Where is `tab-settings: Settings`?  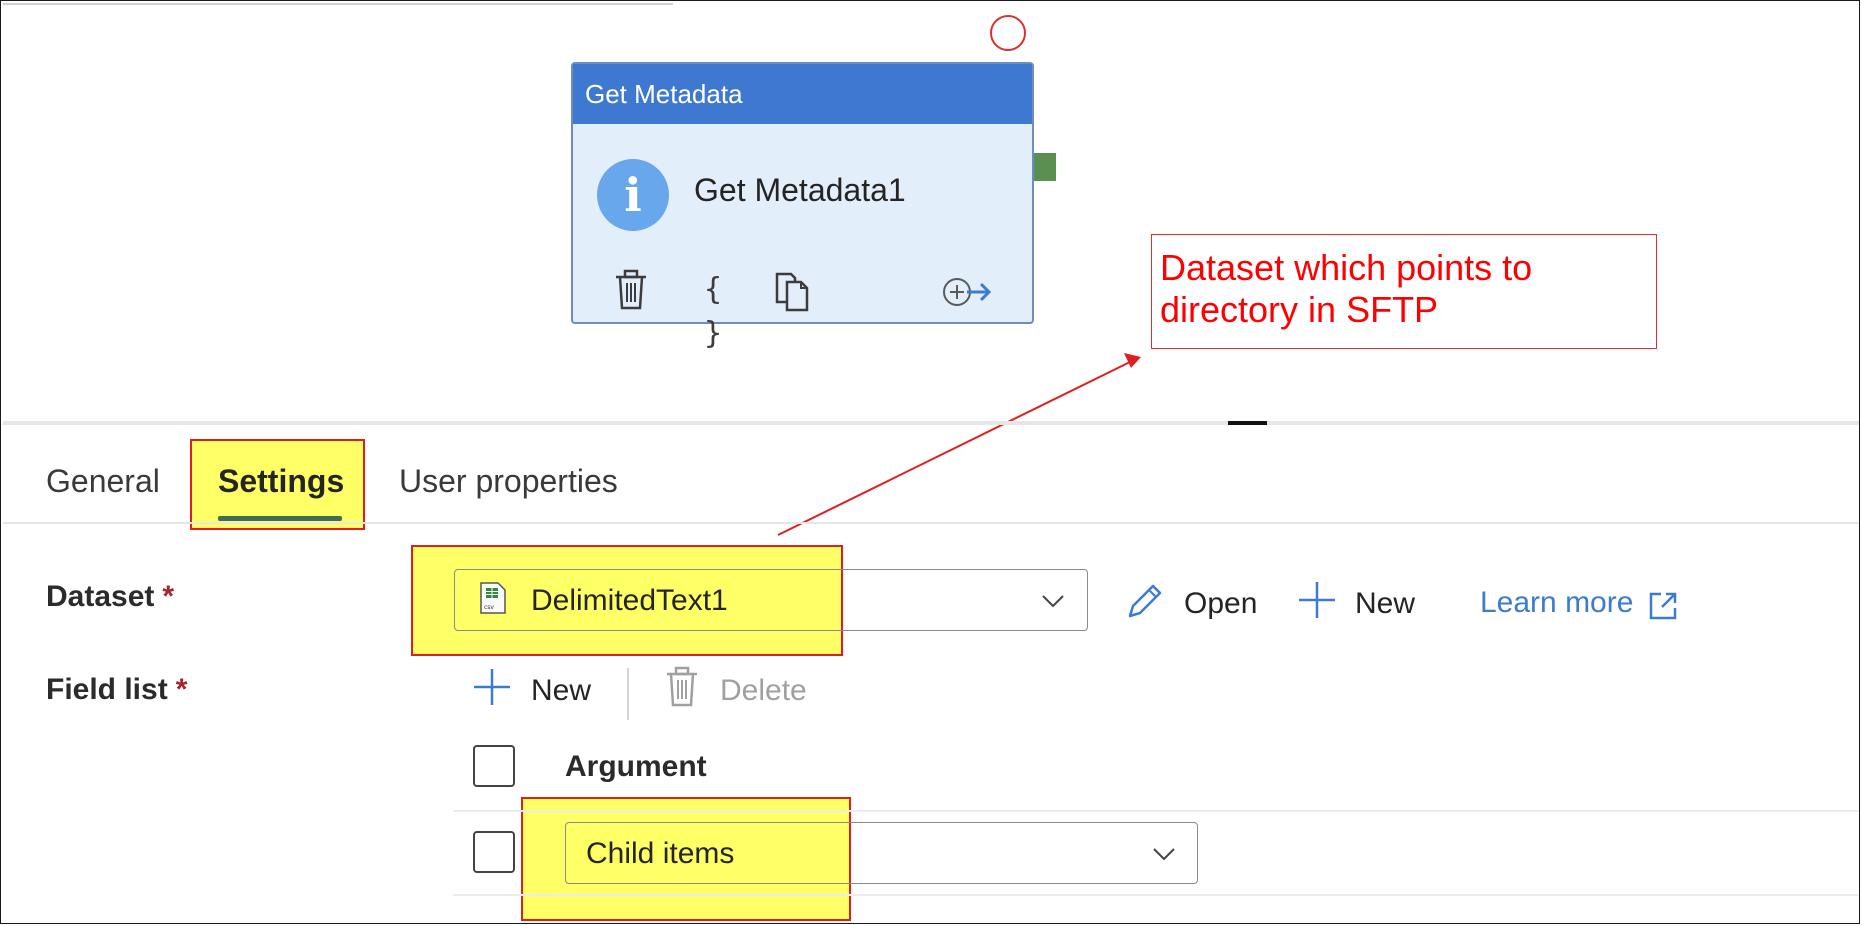
tab-settings: Settings is located at coordinates (281, 481).